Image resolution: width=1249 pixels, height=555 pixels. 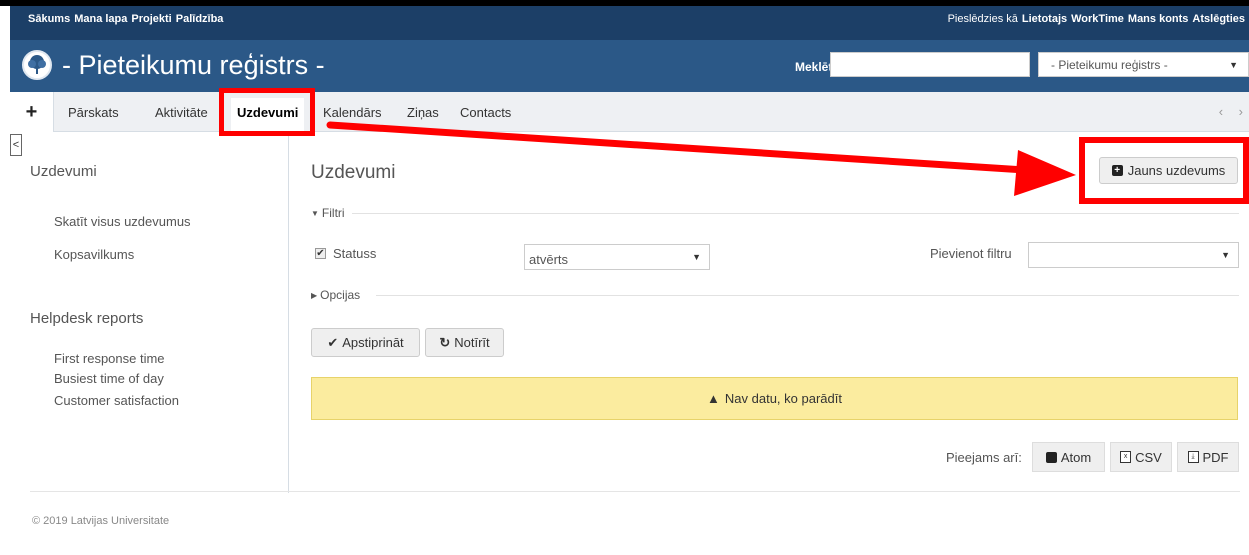 I want to click on annotation-arrow-shaft, so click(x=685, y=148).